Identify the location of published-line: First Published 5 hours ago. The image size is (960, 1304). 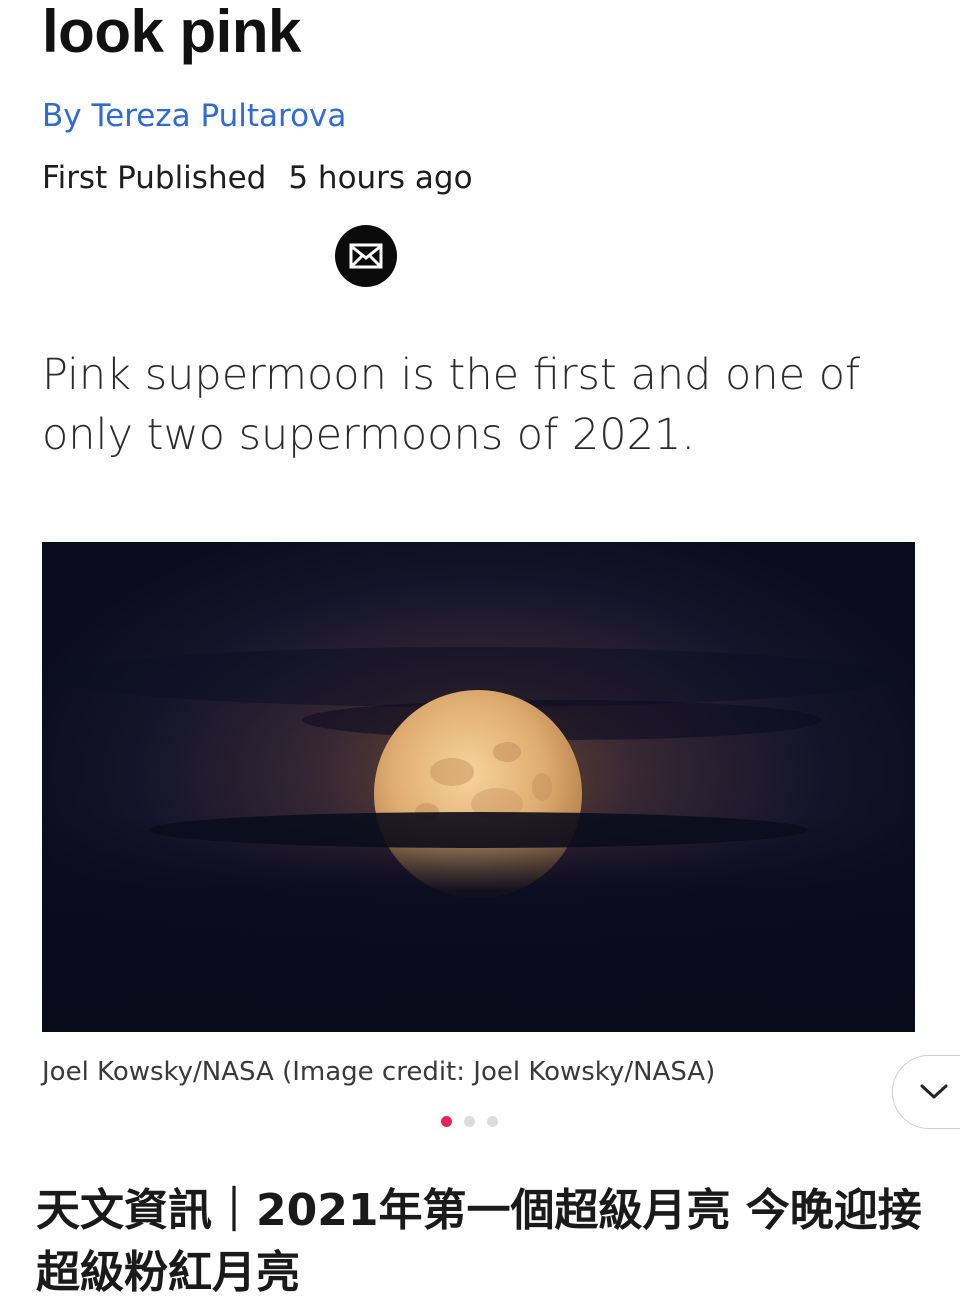
(257, 178).